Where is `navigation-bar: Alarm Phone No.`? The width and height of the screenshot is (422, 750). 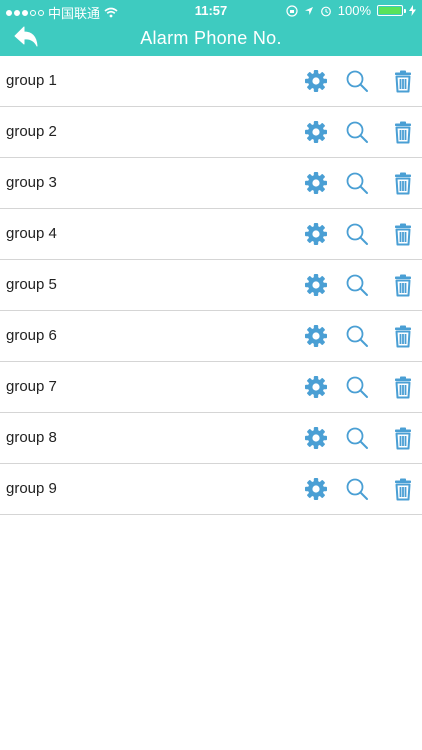
navigation-bar: Alarm Phone No. is located at coordinates (211, 39).